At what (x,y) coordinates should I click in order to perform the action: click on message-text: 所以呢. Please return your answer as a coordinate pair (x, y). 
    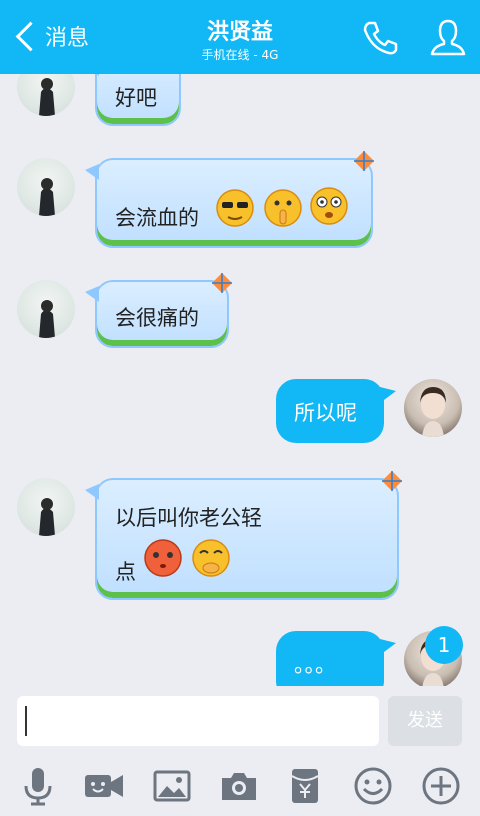
    Looking at the image, I should click on (325, 413).